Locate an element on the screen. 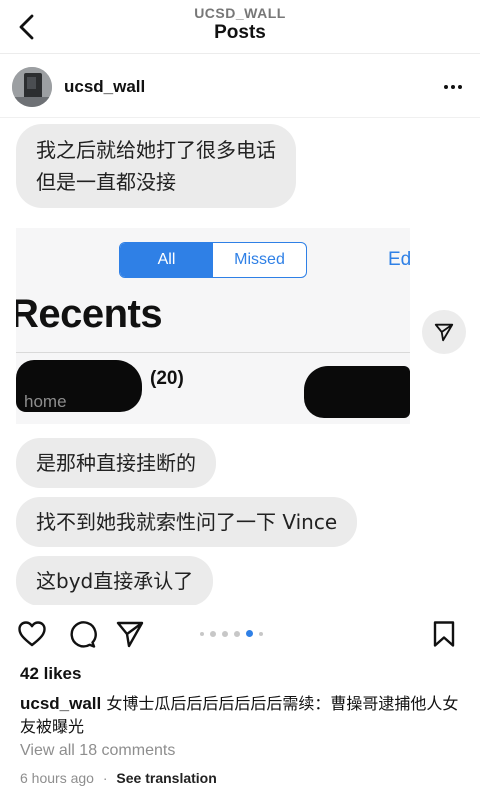  divider is located at coordinates (213, 352).